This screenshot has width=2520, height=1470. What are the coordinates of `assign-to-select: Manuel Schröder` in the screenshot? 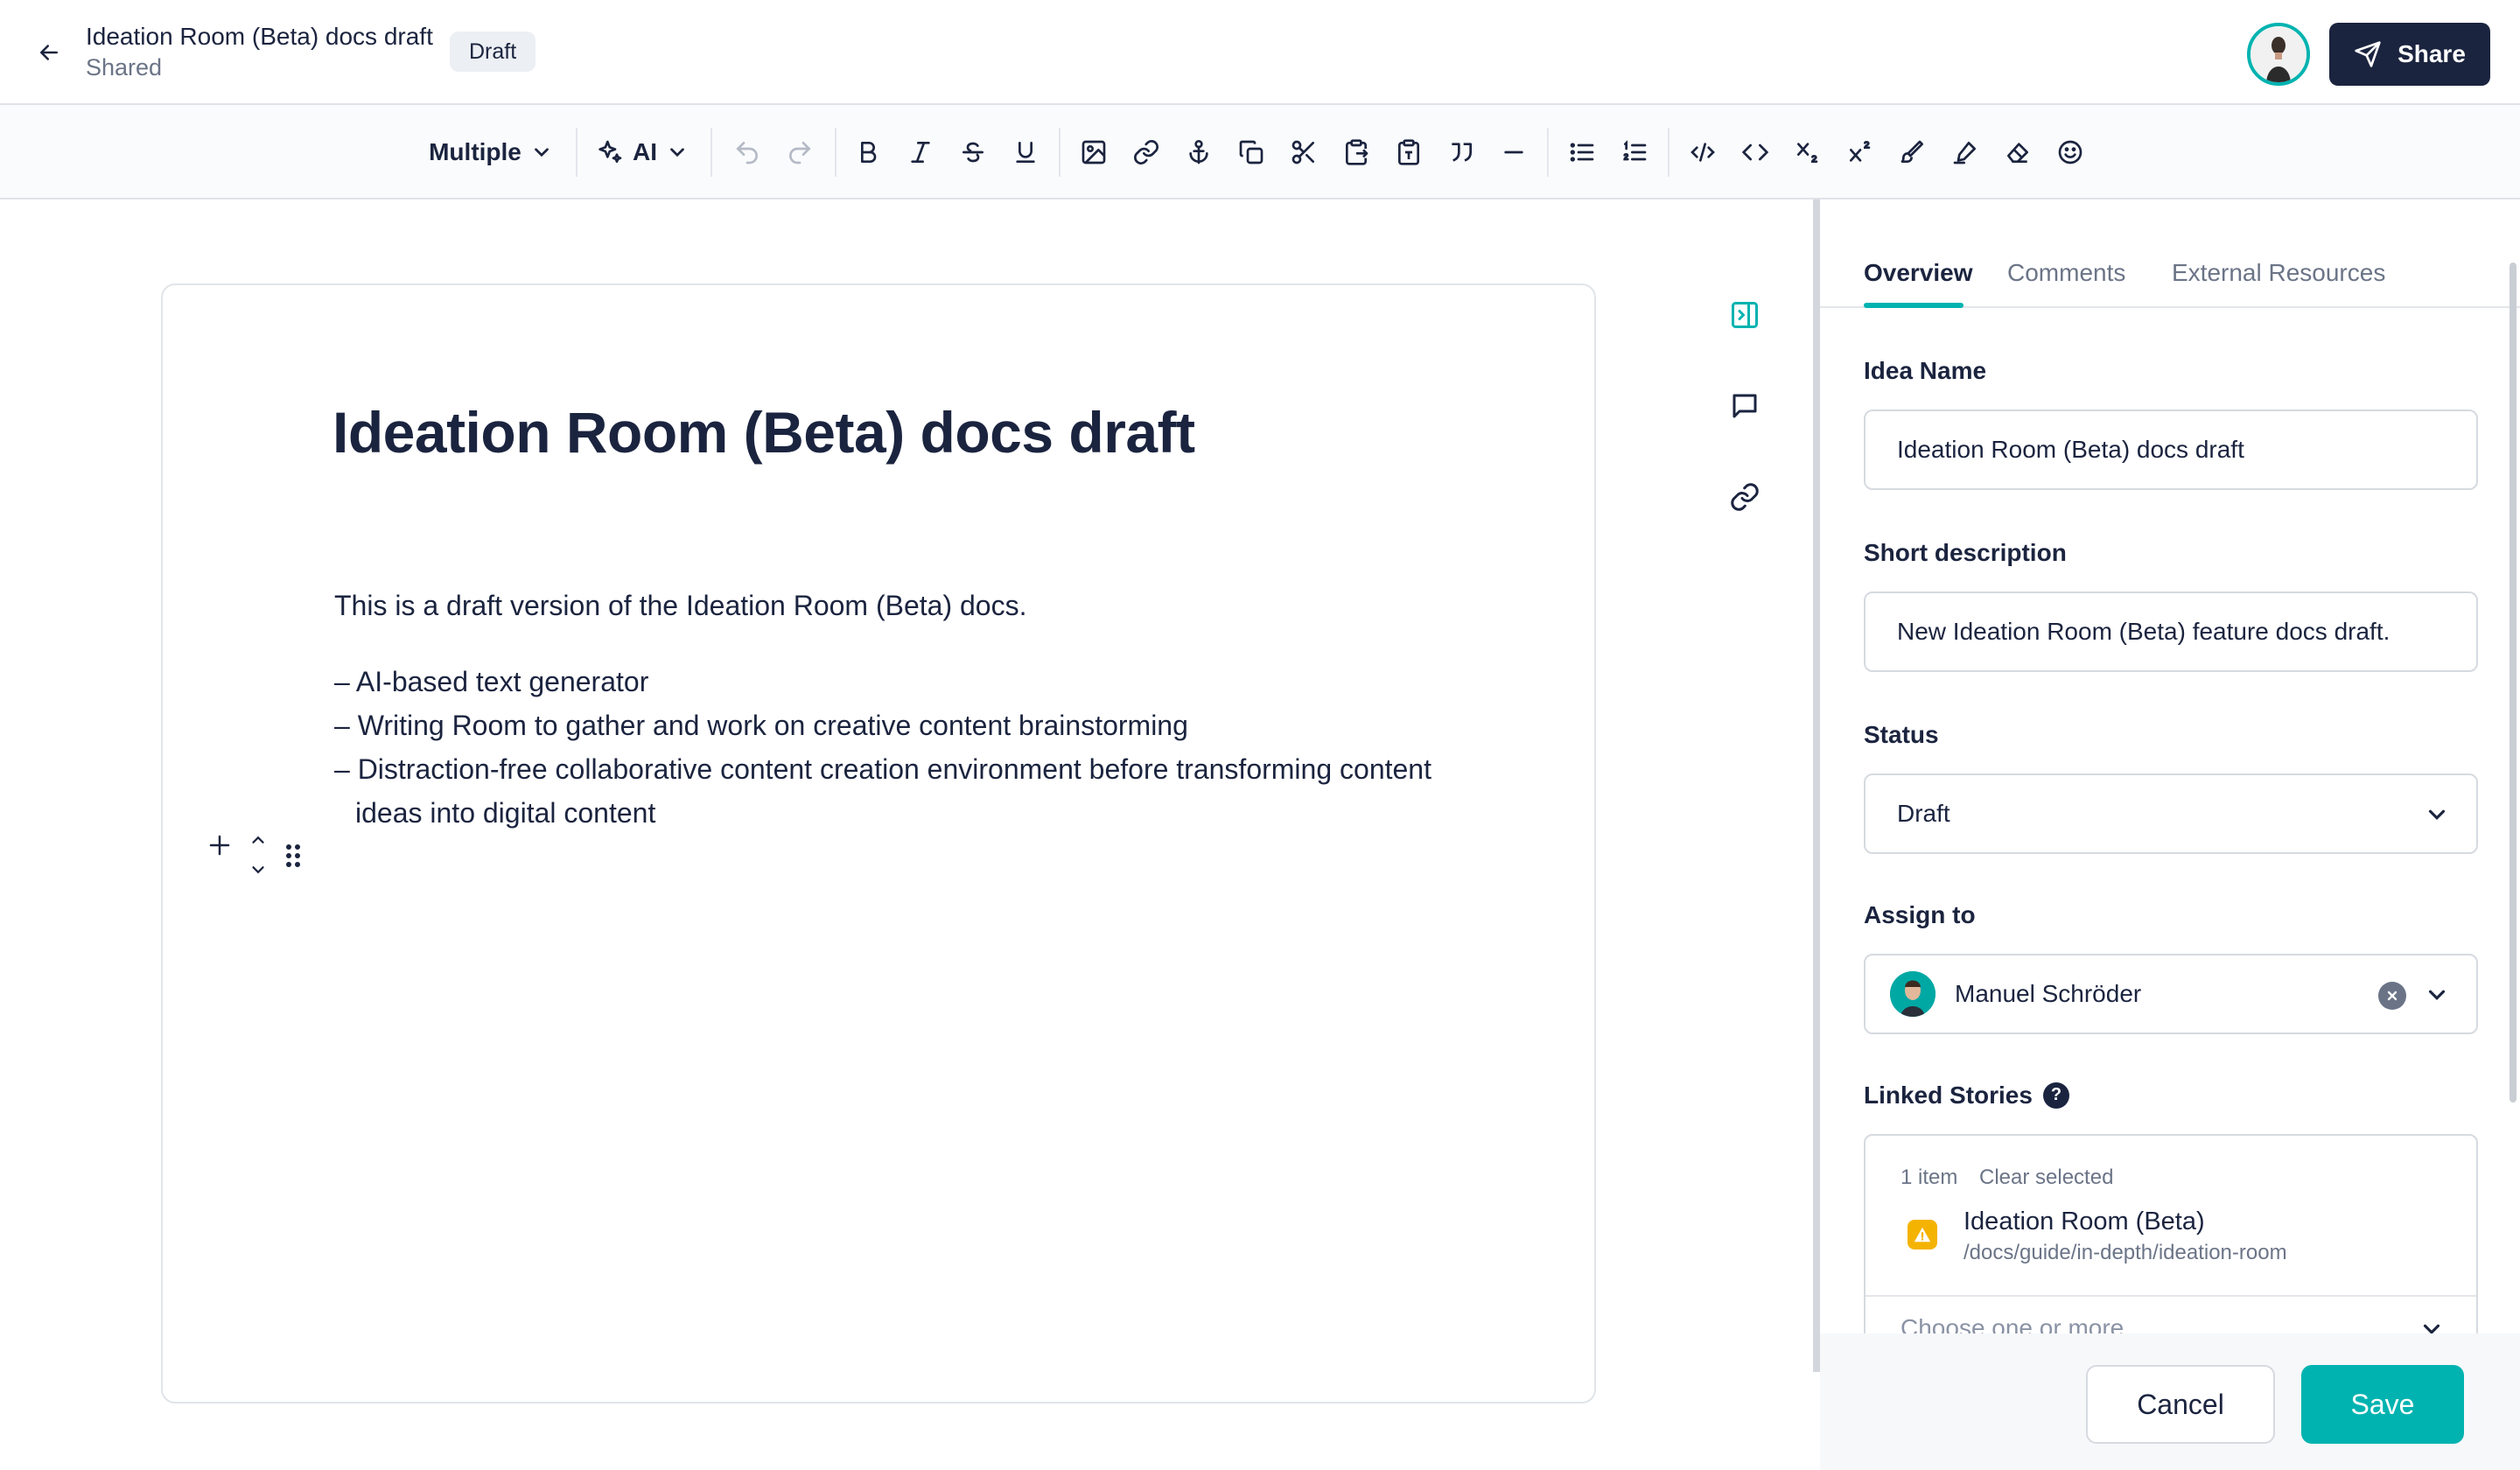 It's located at (2171, 994).